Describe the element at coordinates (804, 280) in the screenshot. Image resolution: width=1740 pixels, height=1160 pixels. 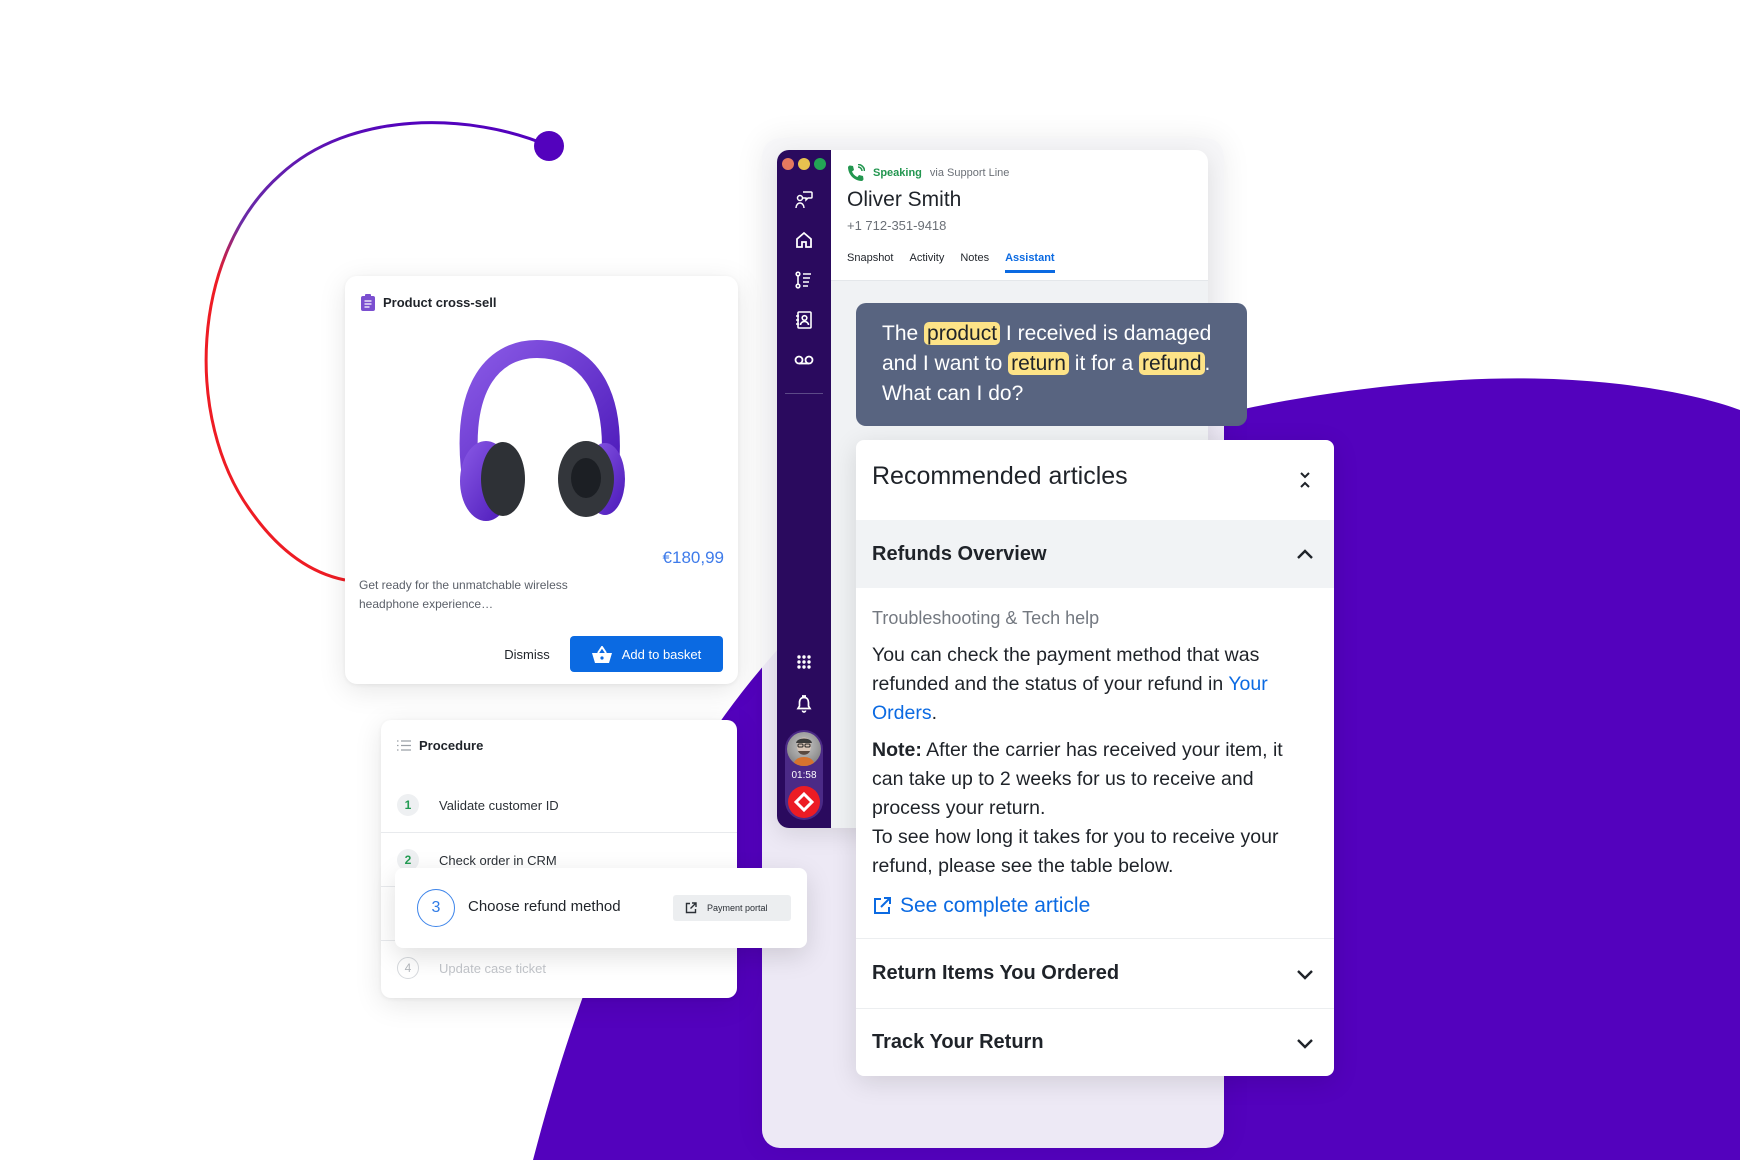
I see `steps-icon` at that location.